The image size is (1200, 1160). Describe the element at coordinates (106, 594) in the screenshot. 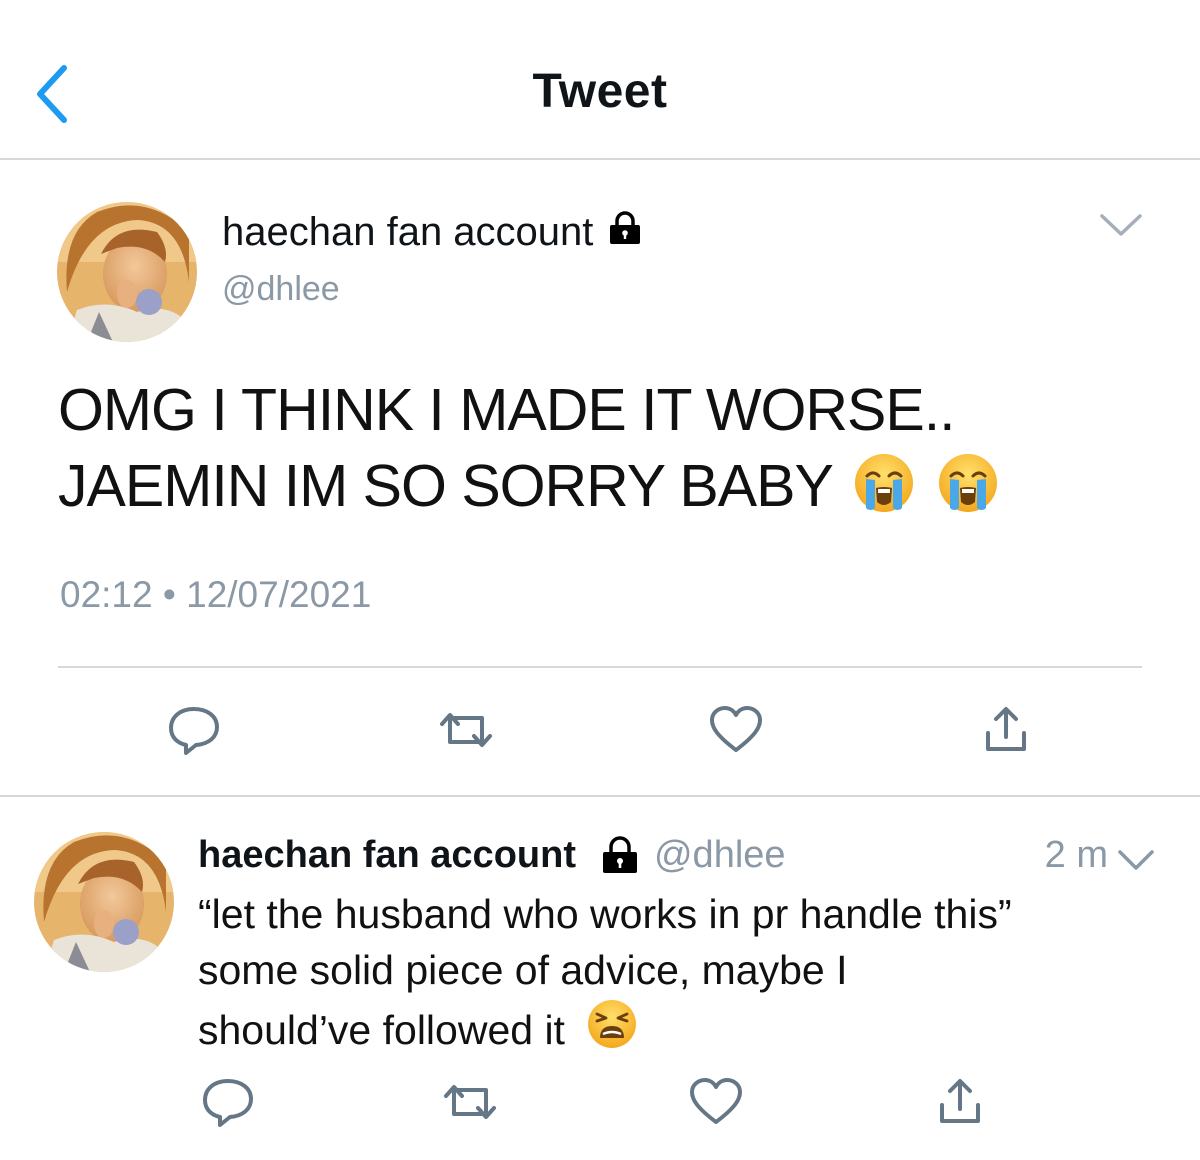

I see `tweet-time: 02:12` at that location.